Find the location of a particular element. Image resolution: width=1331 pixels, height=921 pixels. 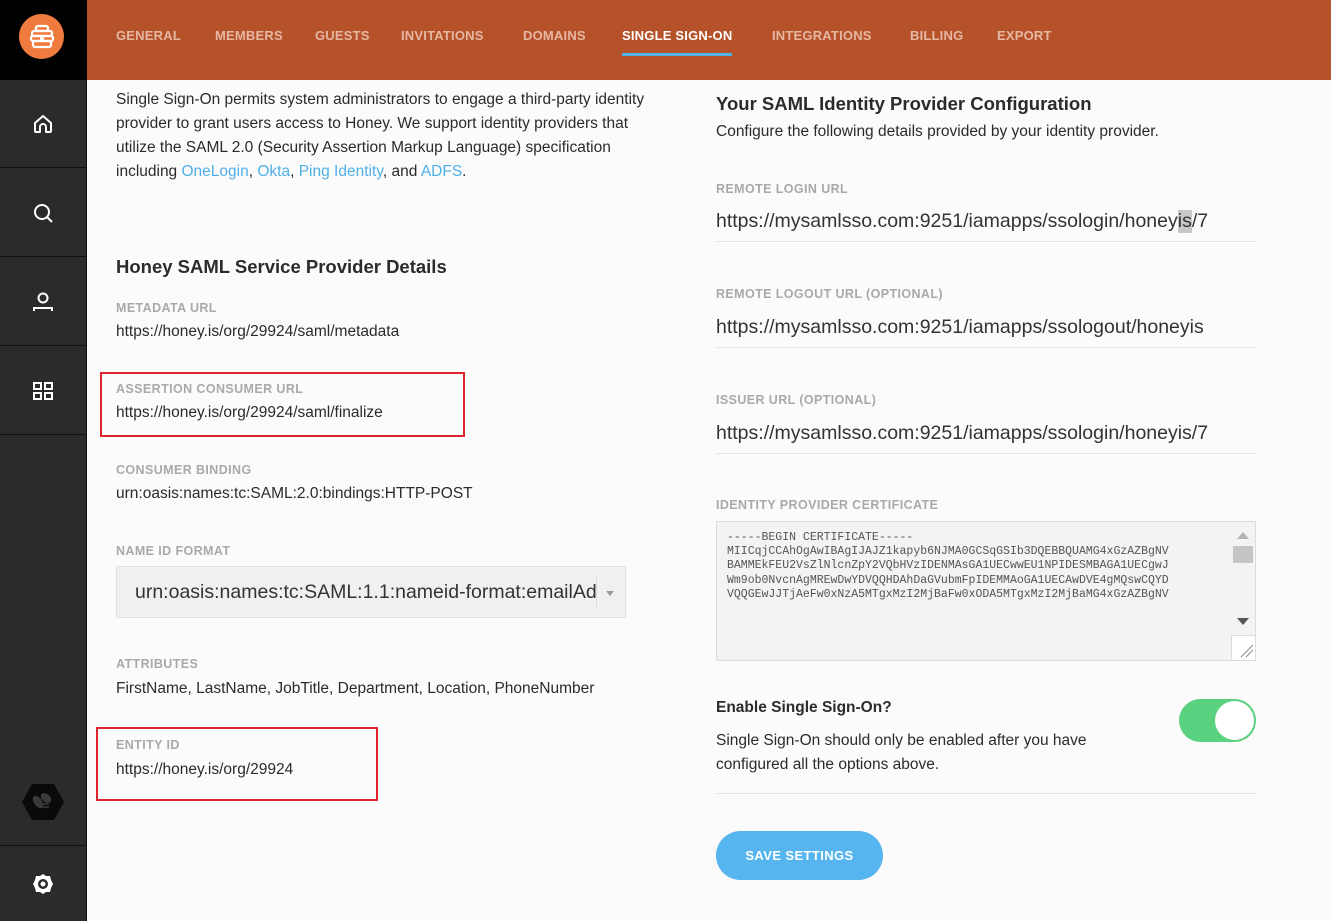

gear-icon is located at coordinates (43, 884).